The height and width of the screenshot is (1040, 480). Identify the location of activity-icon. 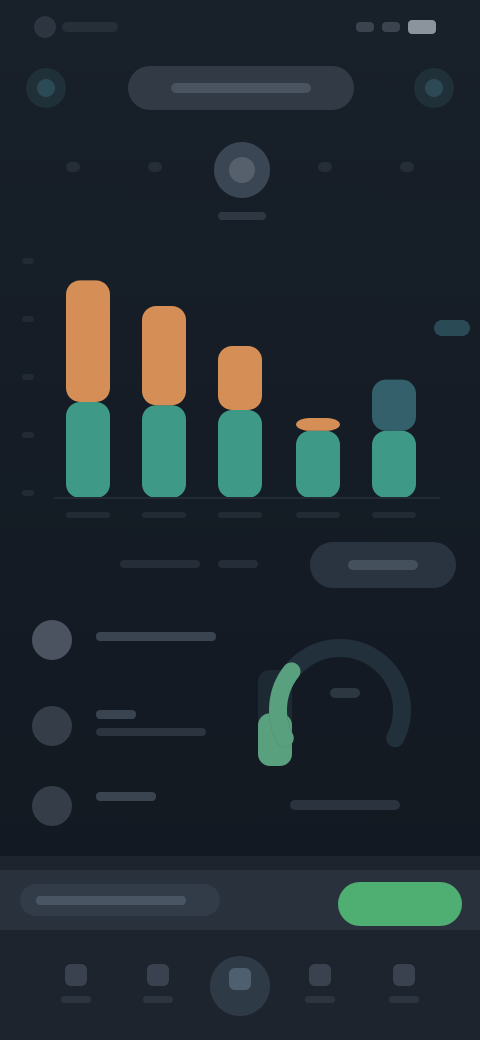
(240, 979).